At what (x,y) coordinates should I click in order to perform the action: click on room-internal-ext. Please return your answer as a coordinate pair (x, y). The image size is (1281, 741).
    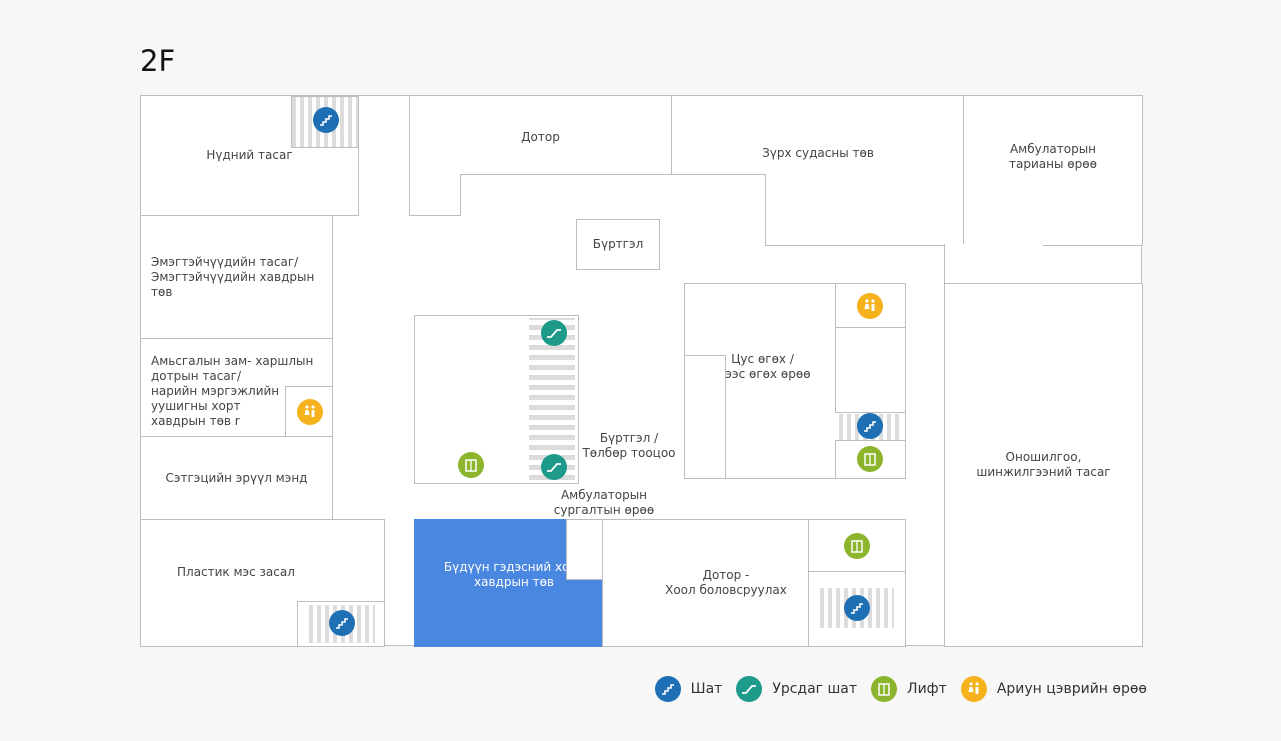
    Looking at the image, I should click on (435, 195).